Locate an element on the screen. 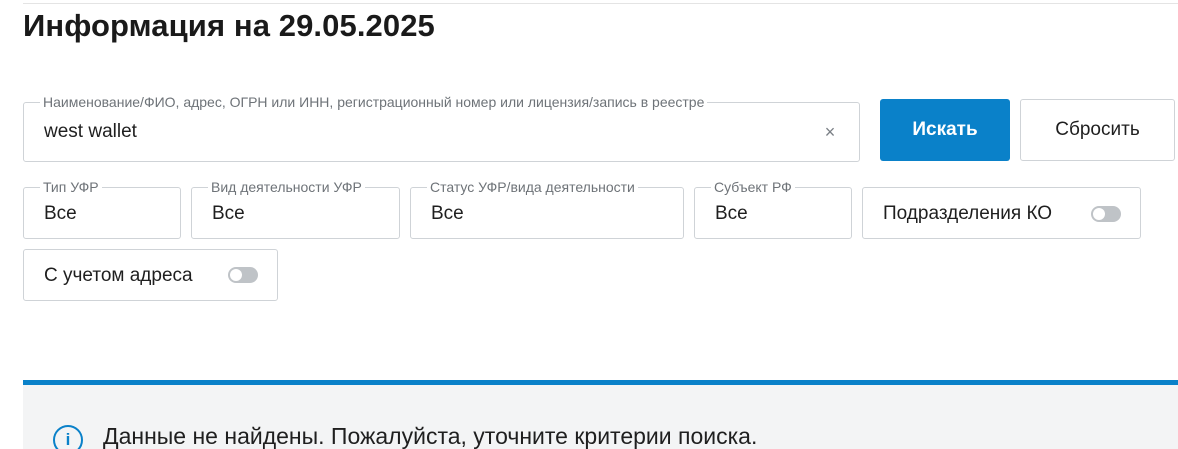  search-input: west wallet is located at coordinates (90, 132).